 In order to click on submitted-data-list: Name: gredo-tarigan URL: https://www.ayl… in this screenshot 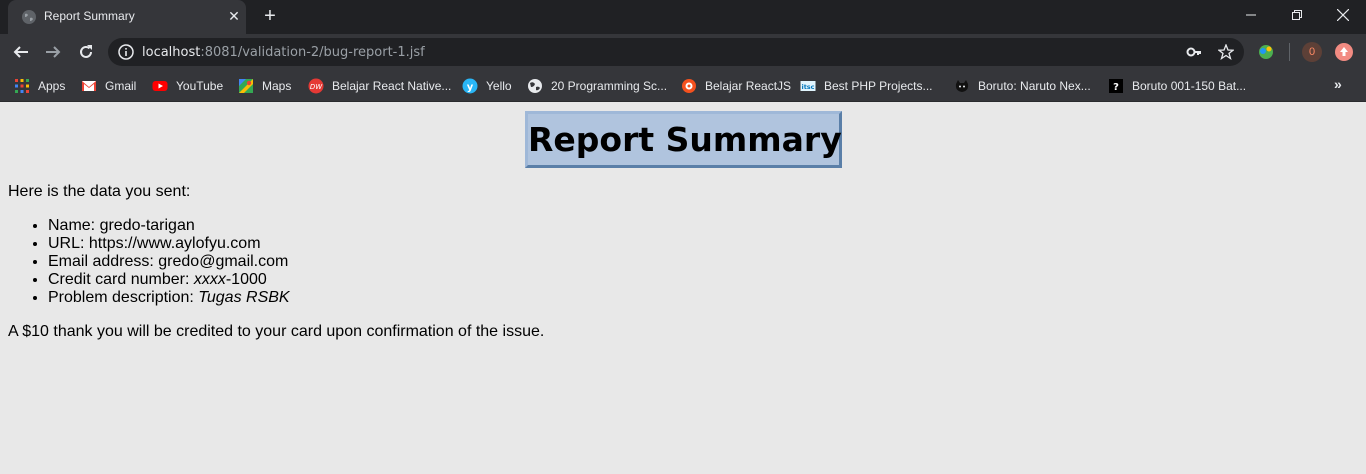, I will do `click(169, 262)`.